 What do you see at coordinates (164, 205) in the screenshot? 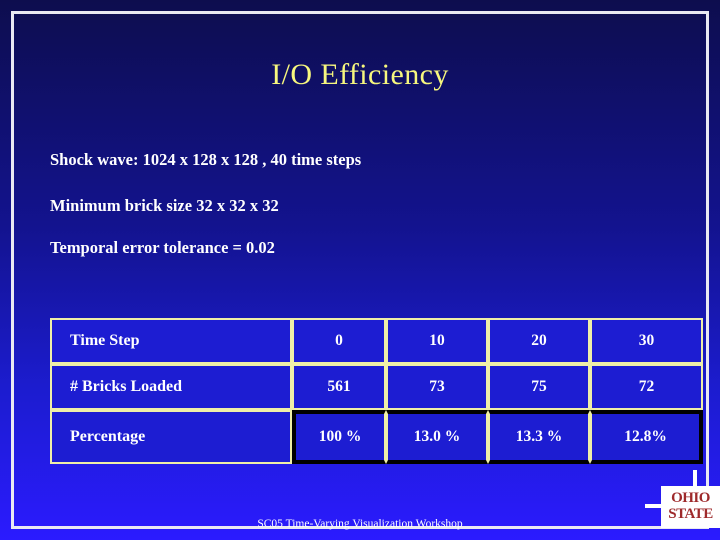
I see `bullet-line-2: Minimum brick size 32 x 32 x 32` at bounding box center [164, 205].